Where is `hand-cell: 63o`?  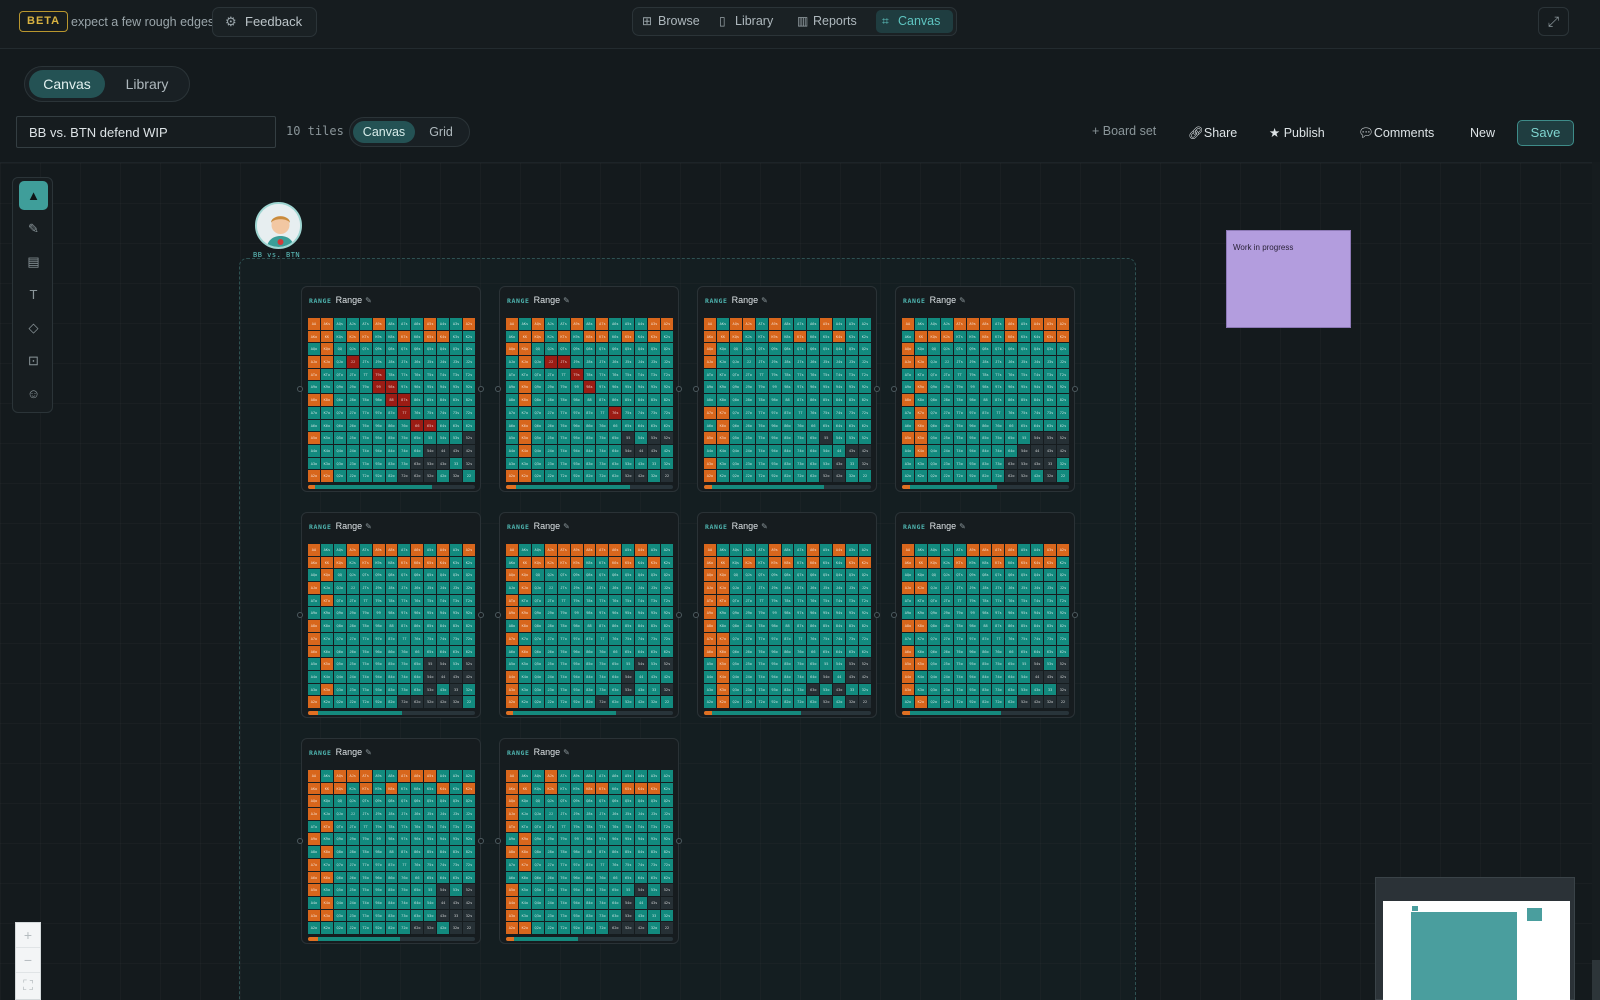 hand-cell: 63o is located at coordinates (417, 689).